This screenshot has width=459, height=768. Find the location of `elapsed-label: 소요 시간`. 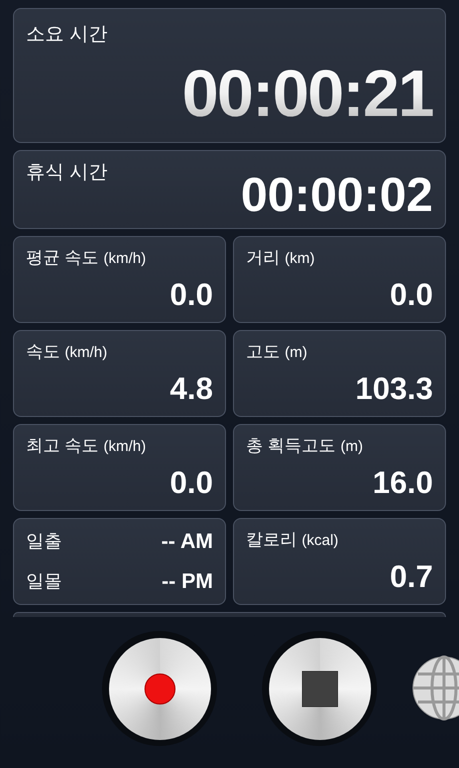

elapsed-label: 소요 시간 is located at coordinates (67, 35).